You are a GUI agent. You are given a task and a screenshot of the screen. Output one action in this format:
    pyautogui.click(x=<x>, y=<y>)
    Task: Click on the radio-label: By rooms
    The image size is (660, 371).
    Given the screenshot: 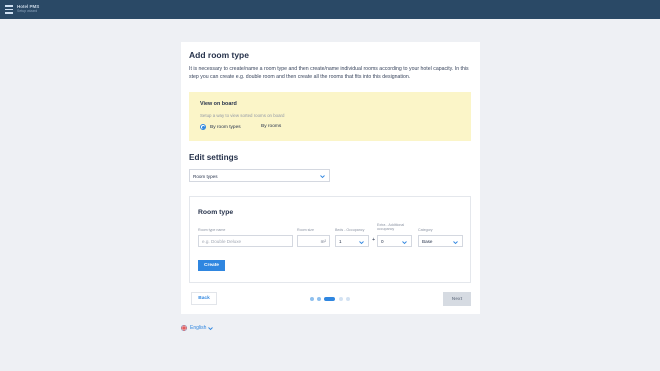 What is the action you would take?
    pyautogui.click(x=271, y=126)
    